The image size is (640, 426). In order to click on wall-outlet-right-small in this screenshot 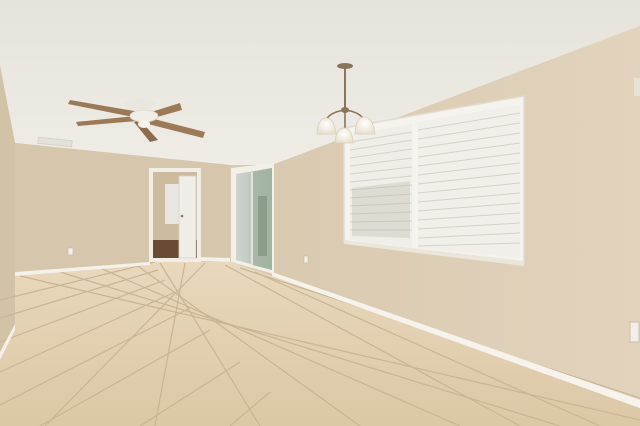, I will do `click(306, 259)`.